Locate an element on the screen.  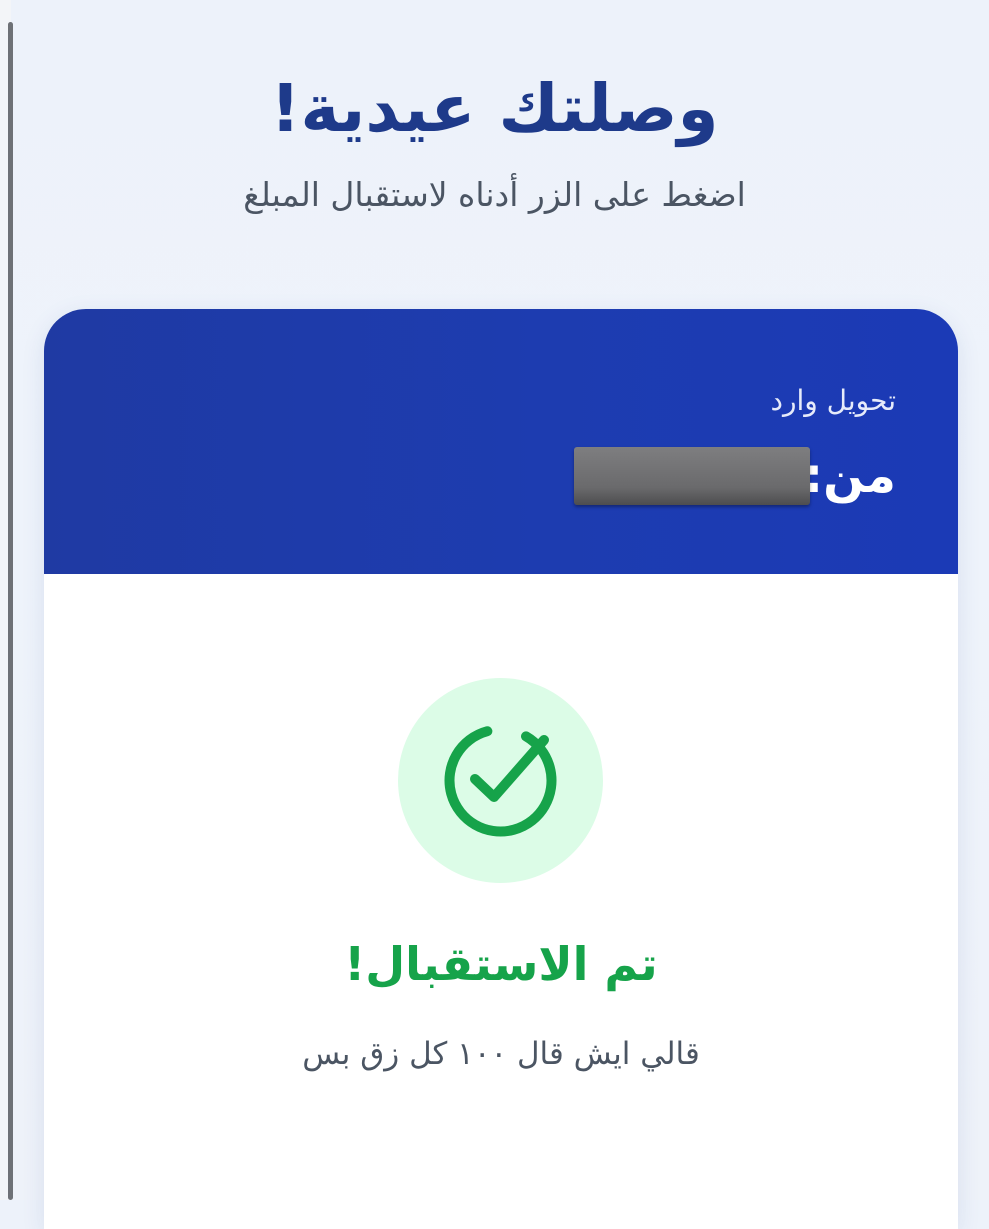
sender-row: من: is located at coordinates (734, 476).